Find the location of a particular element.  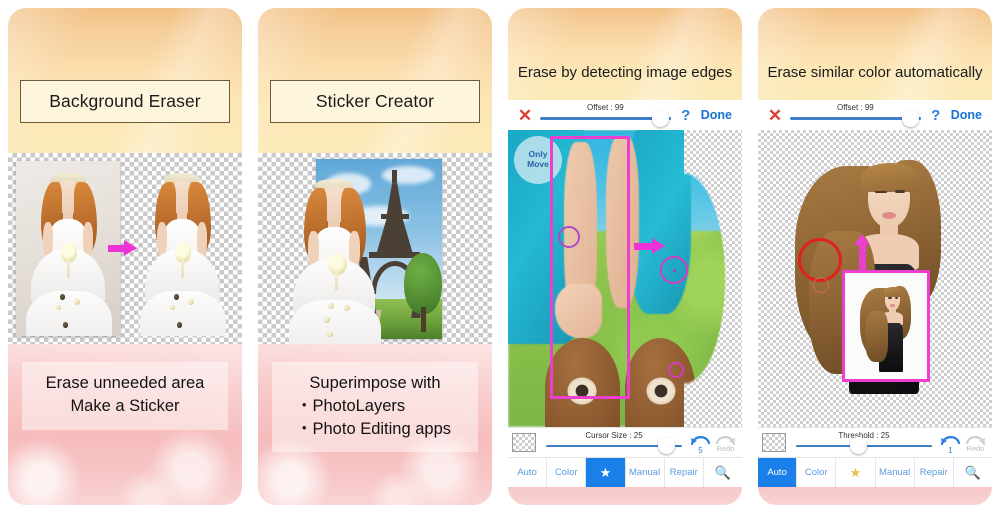

panel1-title: Background Eraser is located at coordinates (125, 101).